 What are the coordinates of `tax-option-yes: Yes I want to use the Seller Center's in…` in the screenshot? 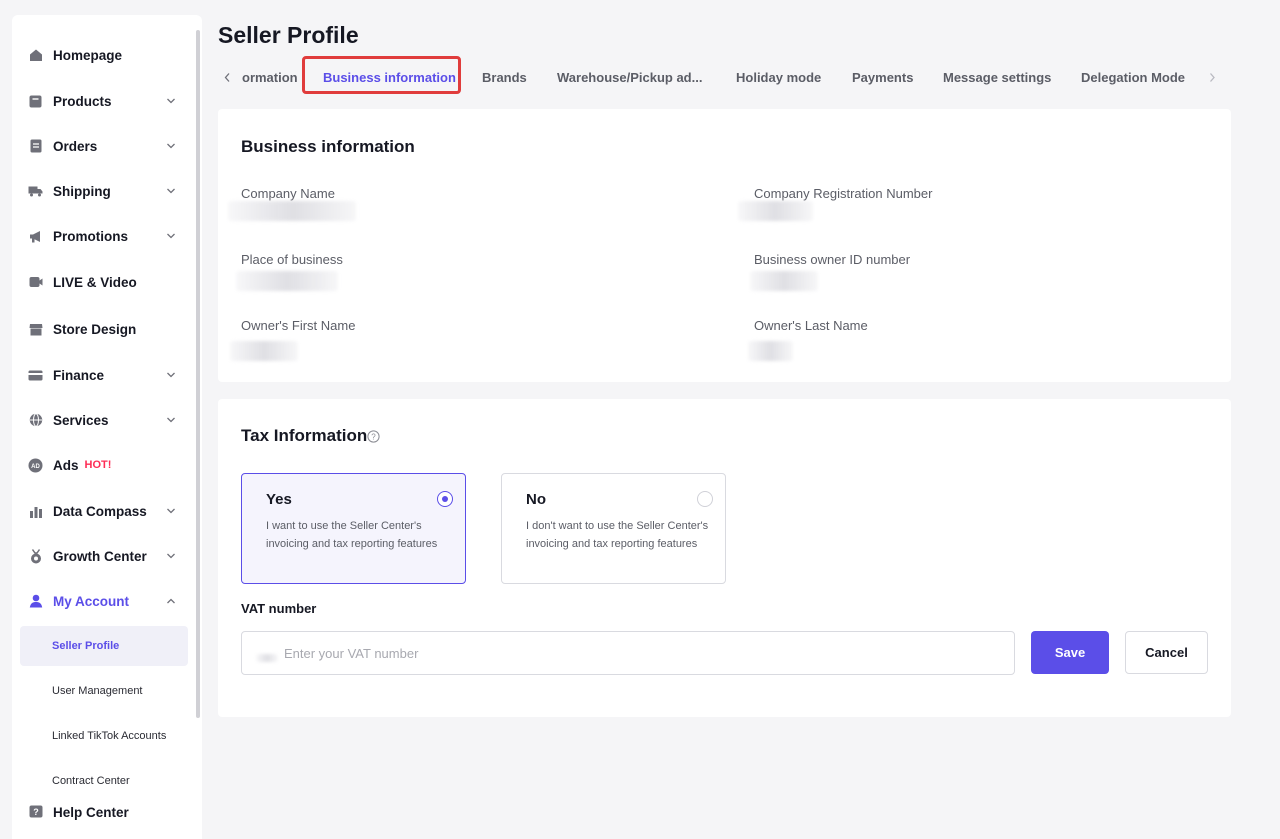 It's located at (353, 528).